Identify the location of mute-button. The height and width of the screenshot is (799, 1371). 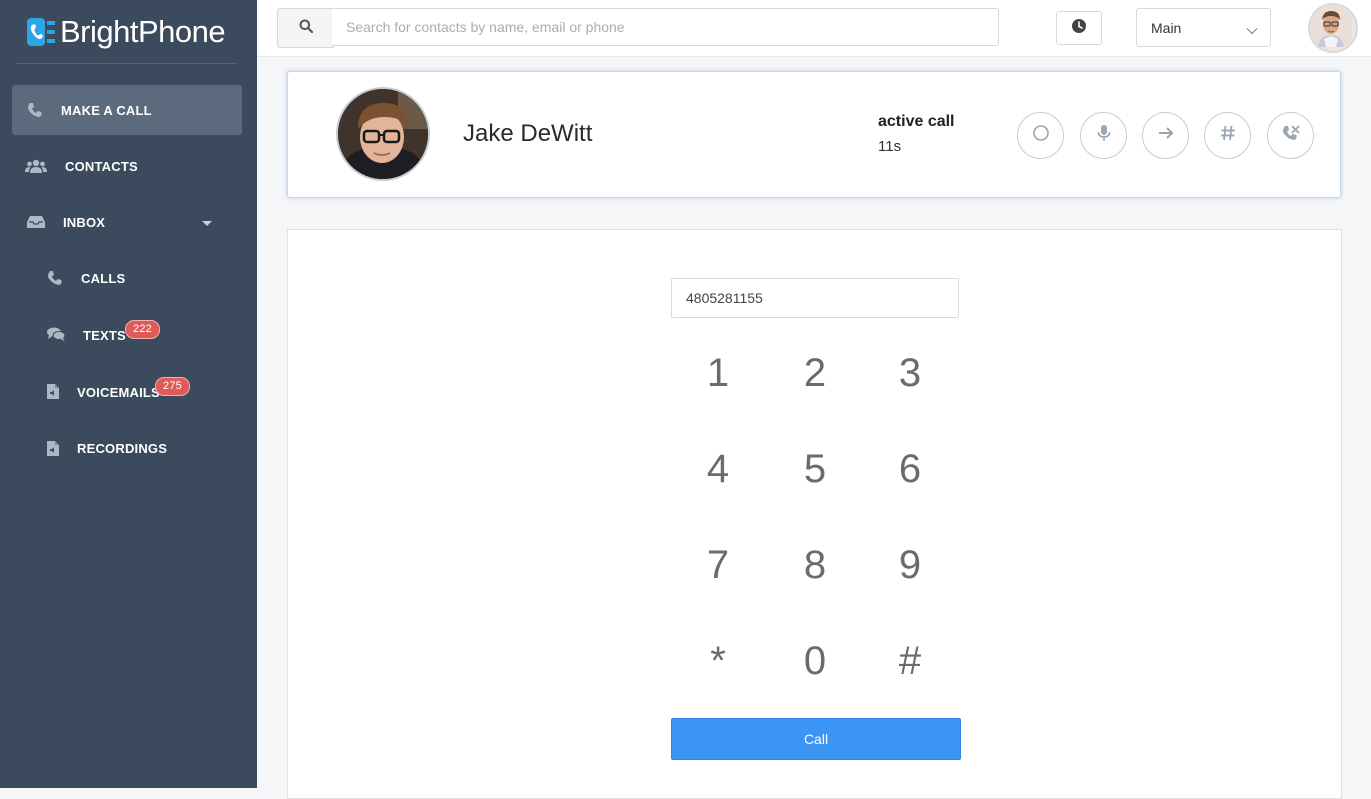
(1103, 135).